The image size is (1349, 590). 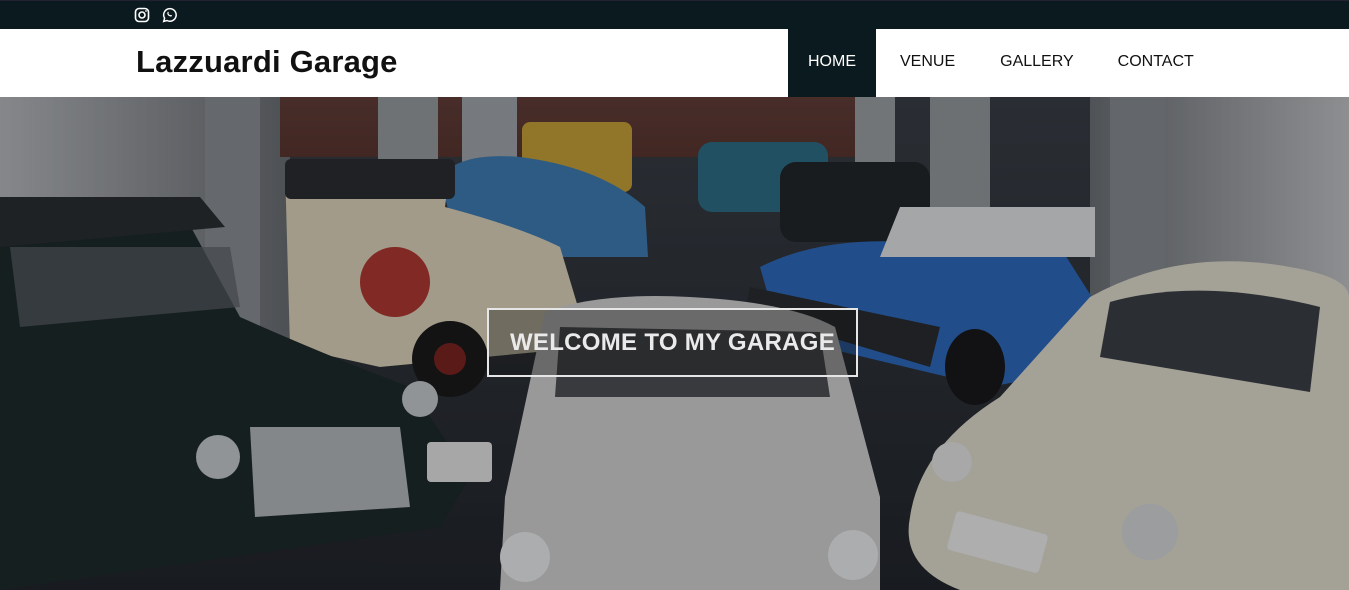 What do you see at coordinates (267, 63) in the screenshot?
I see `brand-logo: Lazzuardi Garage` at bounding box center [267, 63].